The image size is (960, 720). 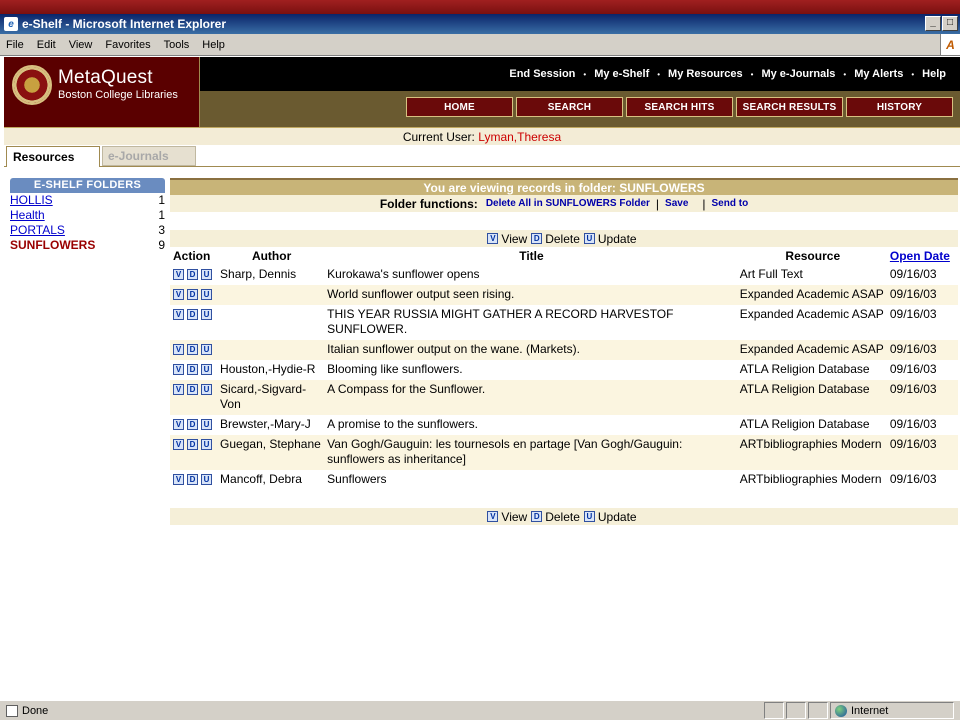 I want to click on zone-text: Internet, so click(x=870, y=710).